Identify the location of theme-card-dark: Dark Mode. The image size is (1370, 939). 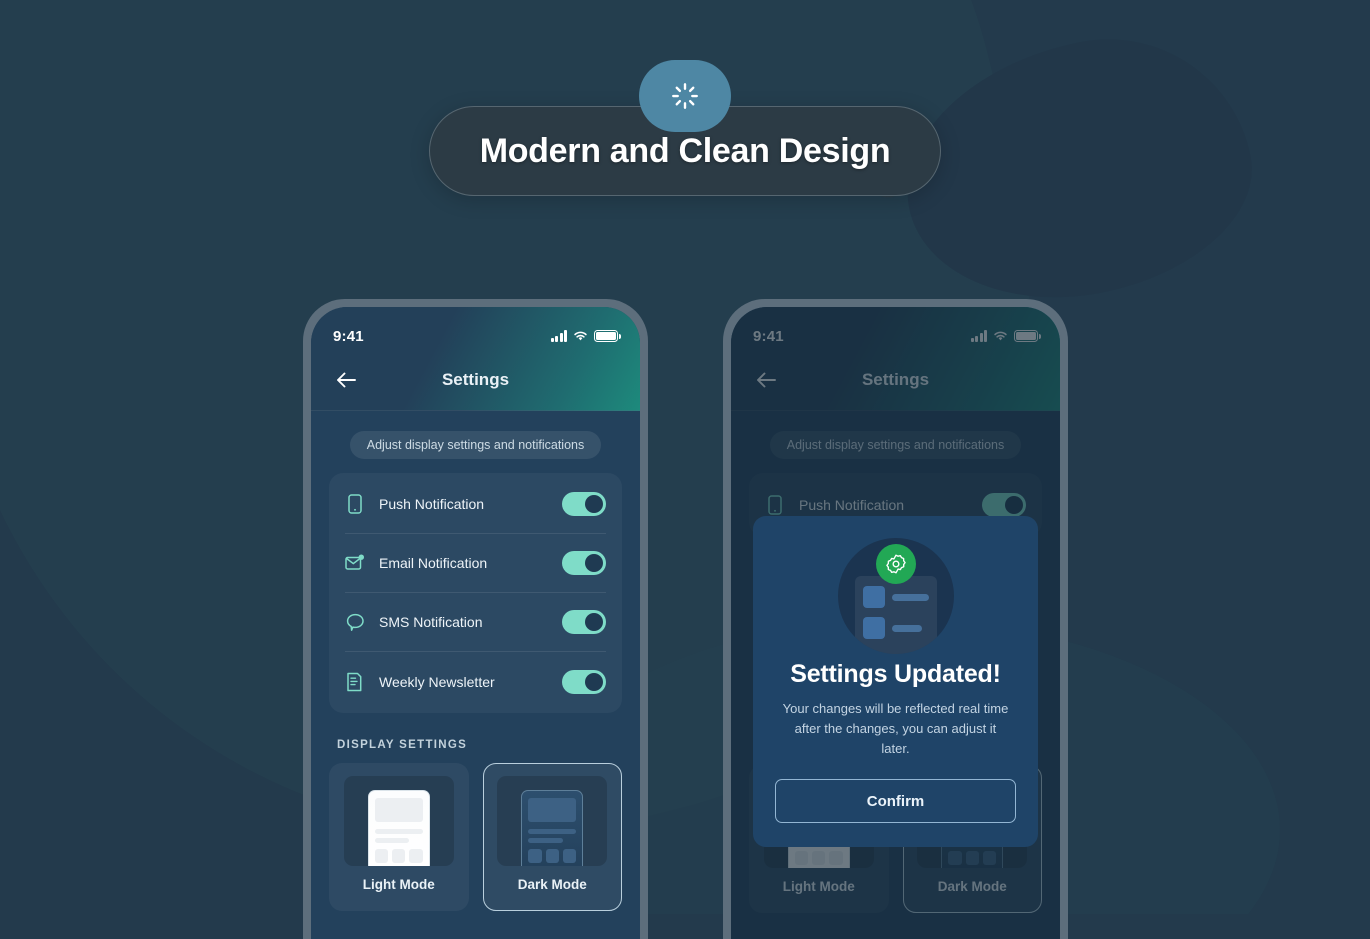
(552, 837).